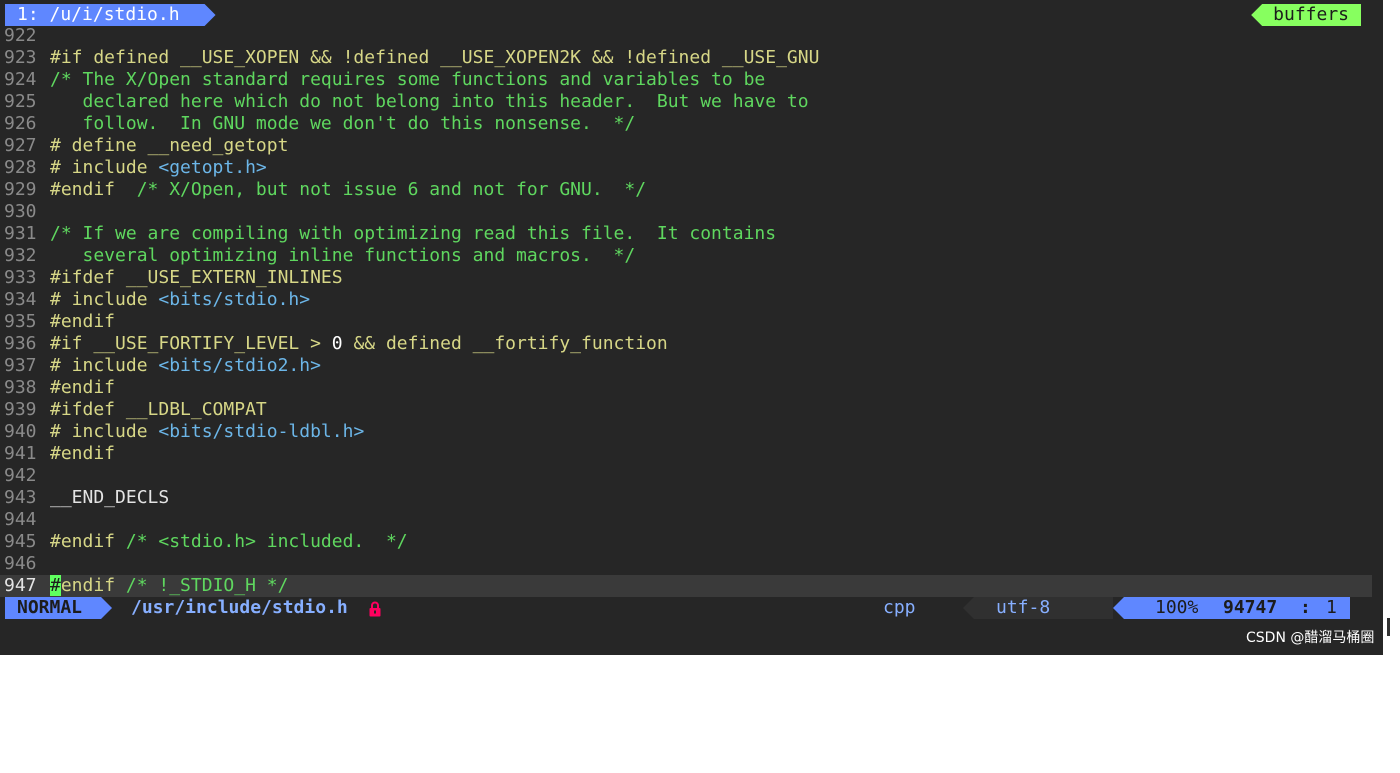  Describe the element at coordinates (686, 564) in the screenshot. I see `code-line: 946` at that location.